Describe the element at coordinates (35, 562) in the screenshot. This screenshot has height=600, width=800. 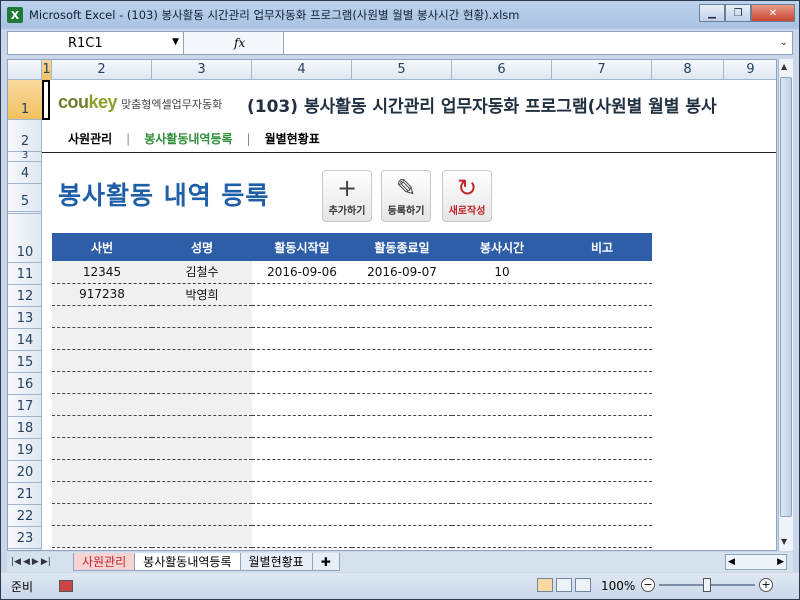
I see `next-sheet-icon: ▶` at that location.